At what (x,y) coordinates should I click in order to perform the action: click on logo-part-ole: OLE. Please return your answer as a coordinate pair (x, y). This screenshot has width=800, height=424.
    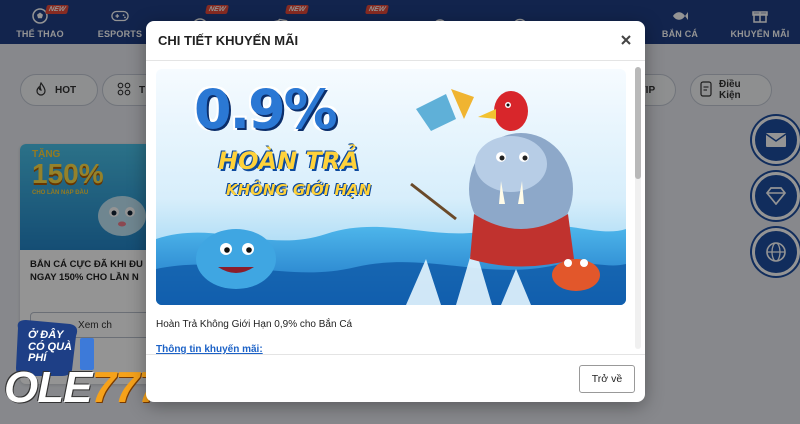
    Looking at the image, I should click on (48, 387).